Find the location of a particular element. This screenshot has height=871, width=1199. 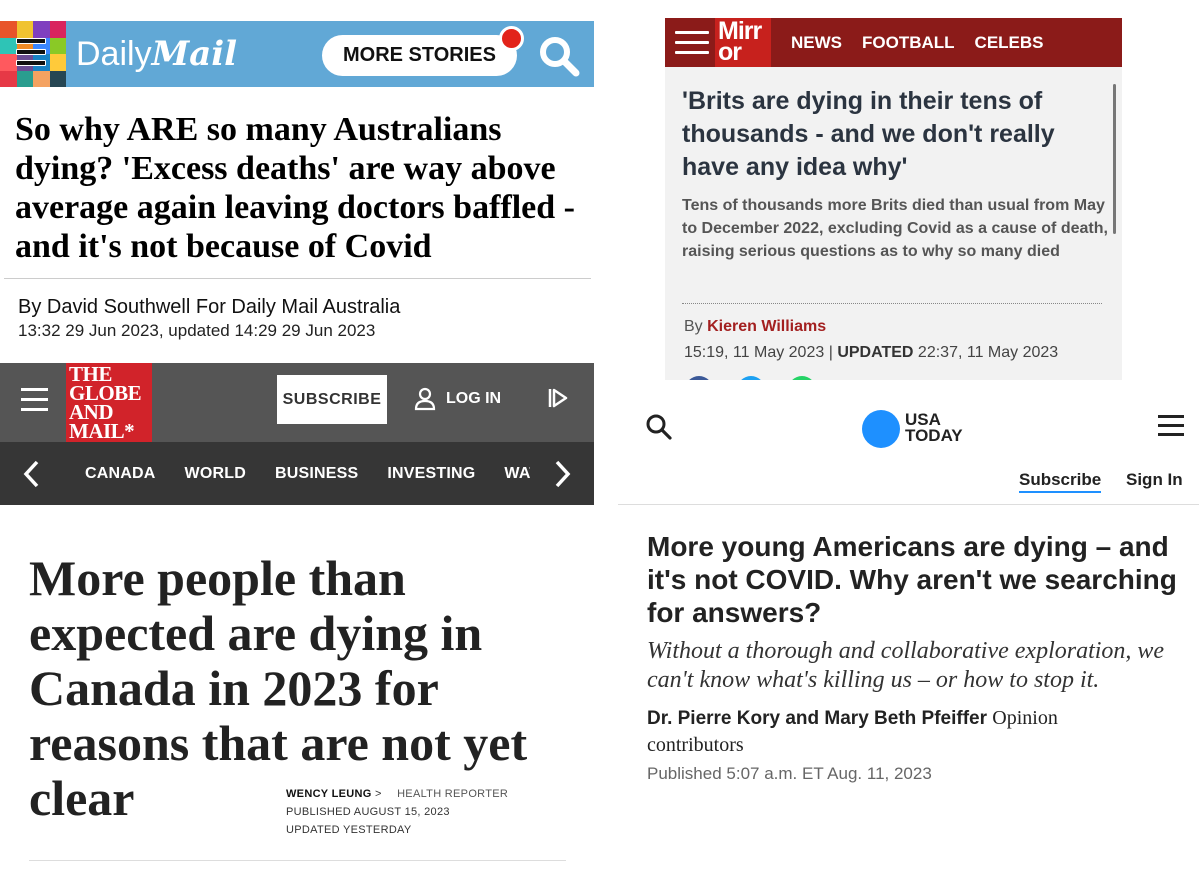

scrollbar is located at coordinates (1114, 159).